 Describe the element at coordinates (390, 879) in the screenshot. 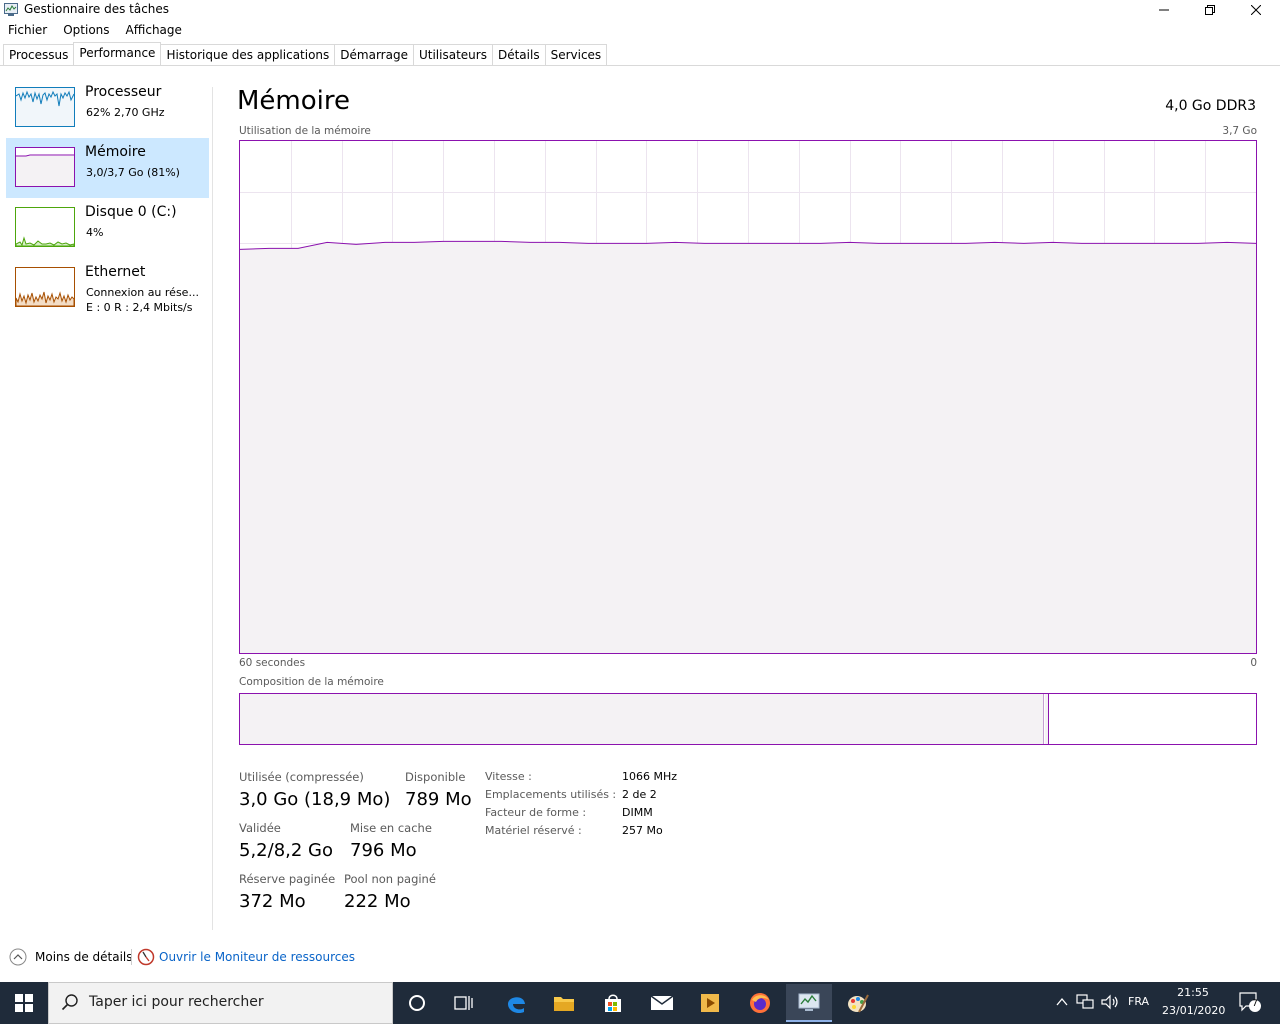

I see `nonpaged-pool-label: Pool non paginé` at that location.